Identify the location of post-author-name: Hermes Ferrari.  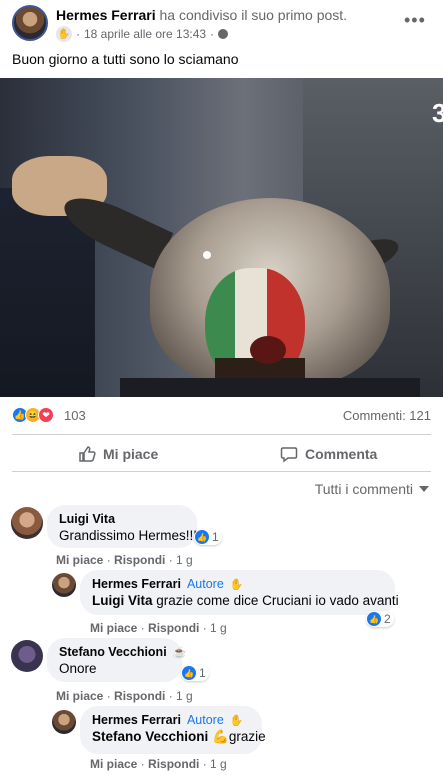
(106, 15).